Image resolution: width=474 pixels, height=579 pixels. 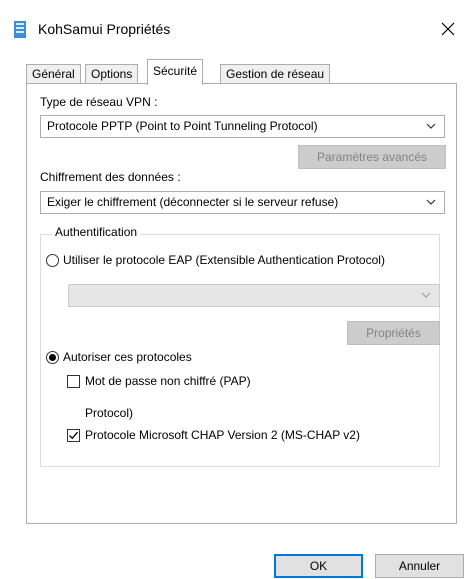 I want to click on tab-general: Général, so click(x=53, y=74).